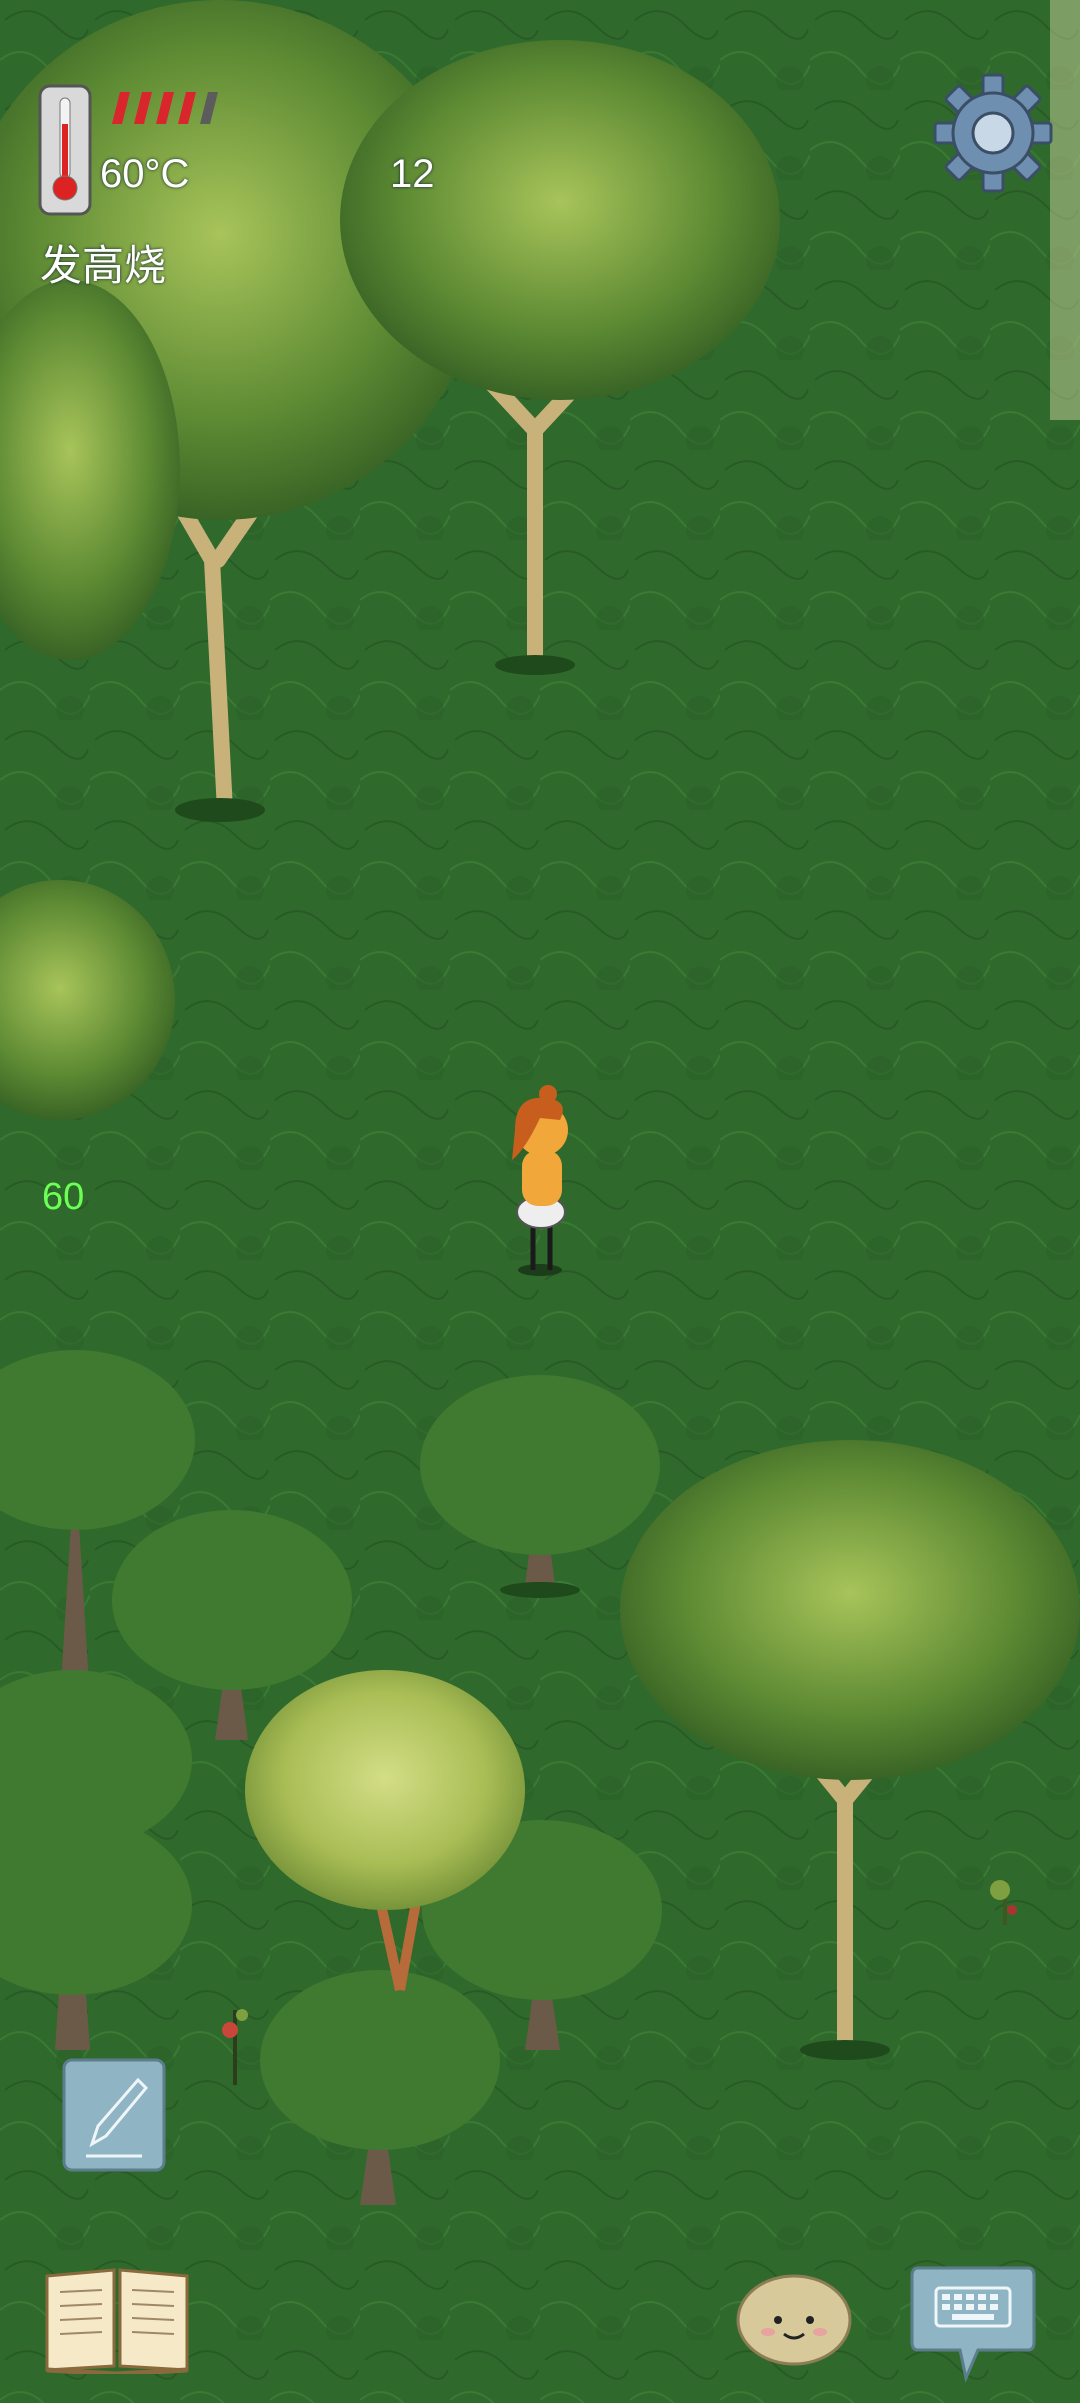 This screenshot has height=2403, width=1080. I want to click on temperature-readout: 60°C, so click(145, 174).